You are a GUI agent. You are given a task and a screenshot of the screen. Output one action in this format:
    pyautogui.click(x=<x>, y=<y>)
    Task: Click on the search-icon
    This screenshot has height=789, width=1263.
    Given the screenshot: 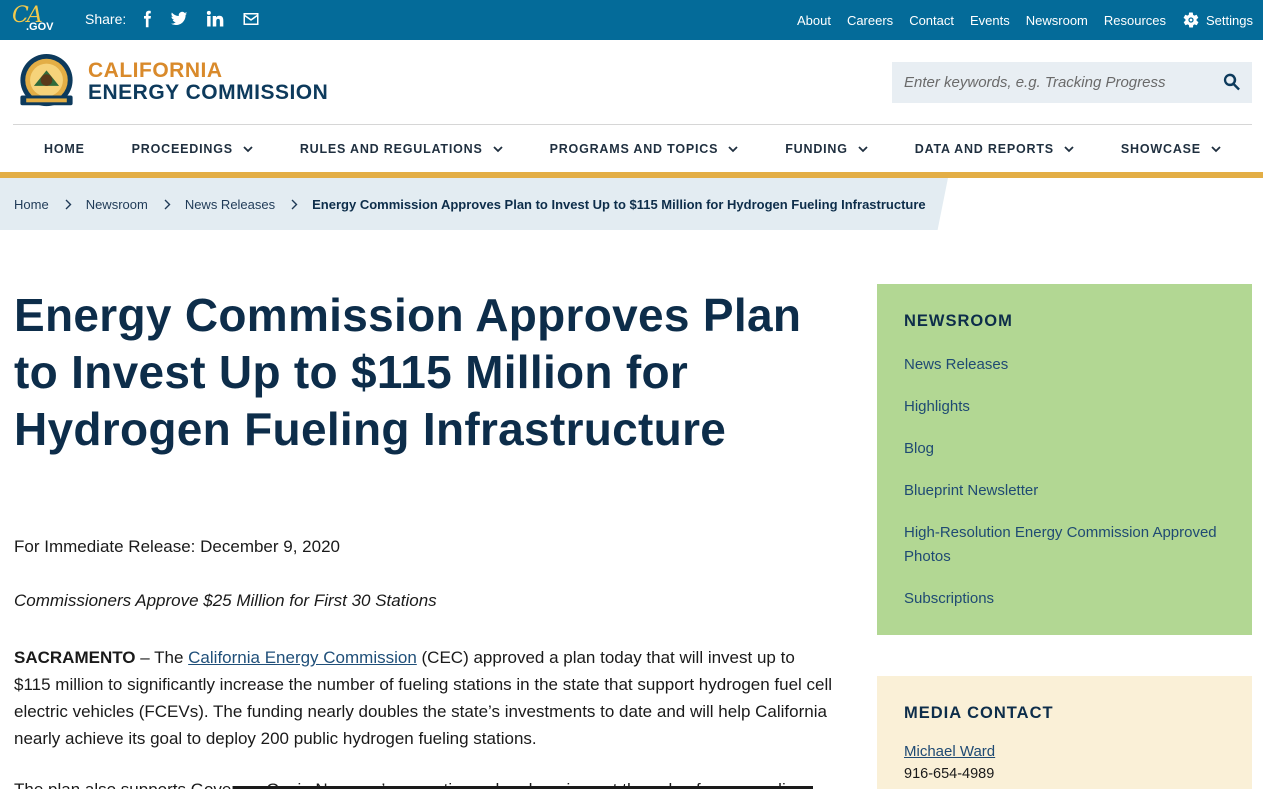 What is the action you would take?
    pyautogui.click(x=1231, y=82)
    